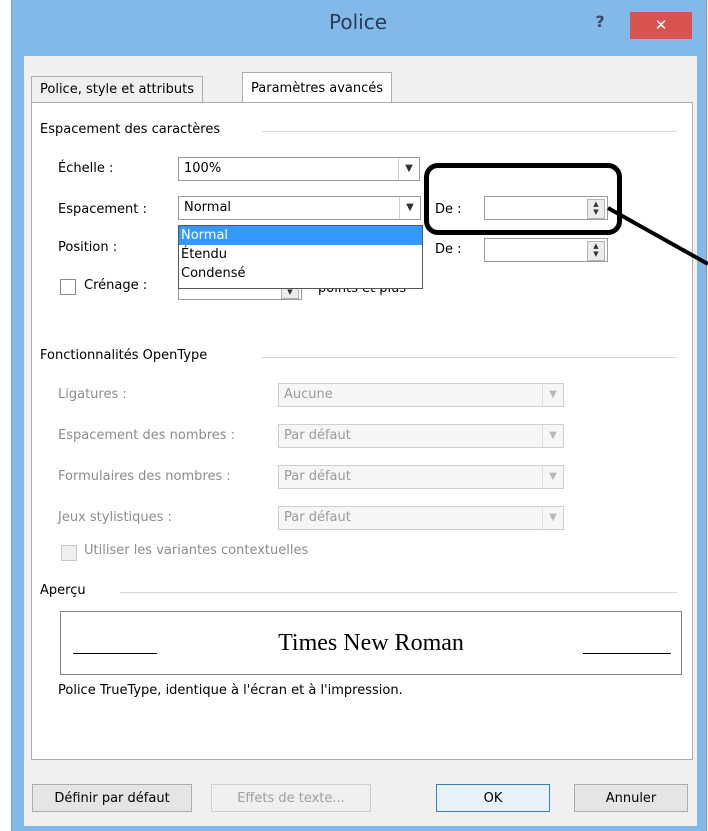 The height and width of the screenshot is (831, 708). I want to click on scale-label: Échelle :, so click(86, 168).